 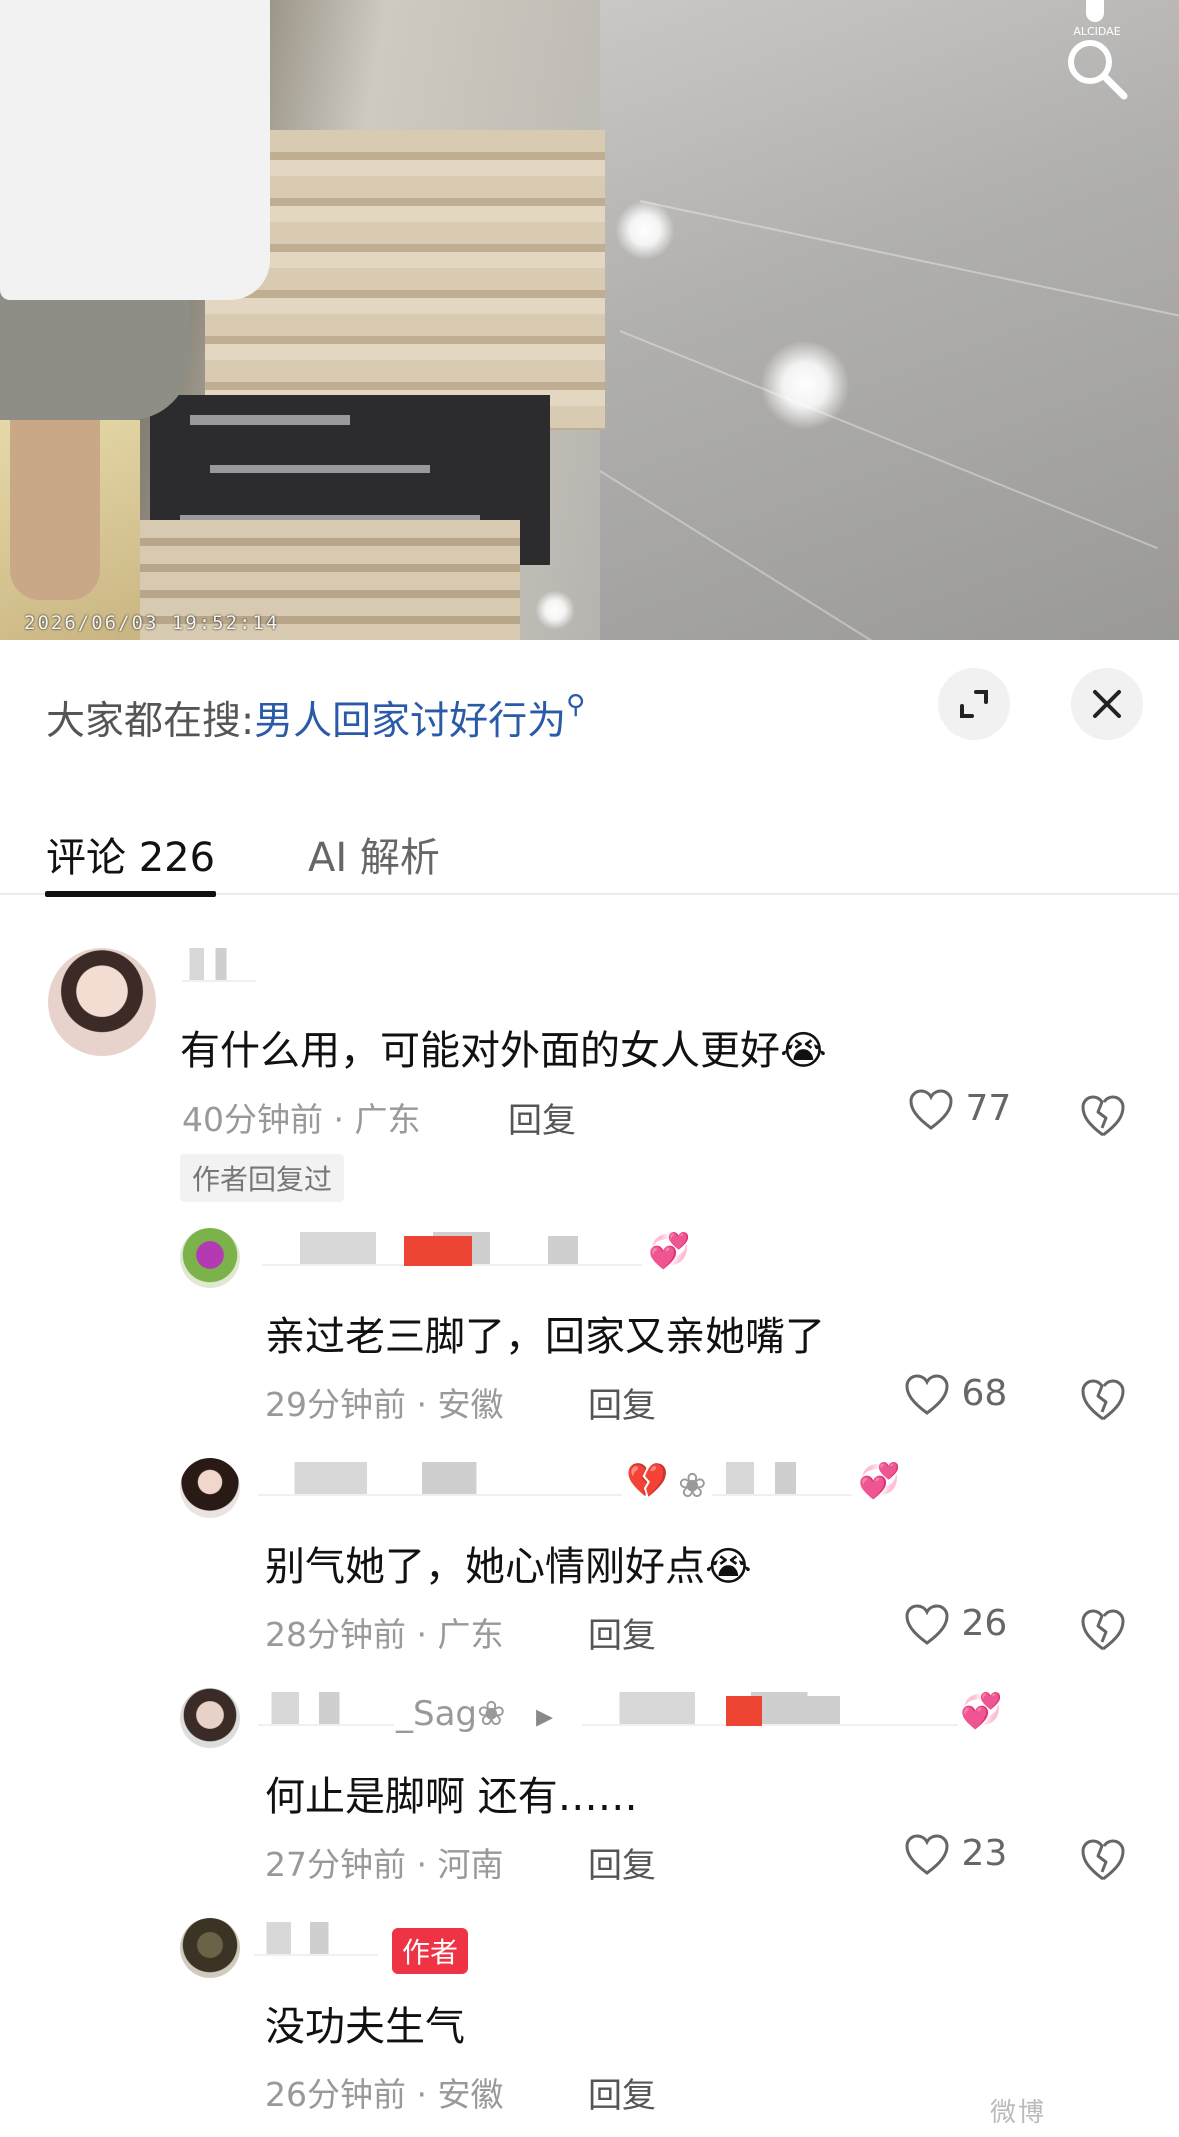 What do you see at coordinates (150, 721) in the screenshot?
I see `hot-search-prefix: 大家都在搜:` at bounding box center [150, 721].